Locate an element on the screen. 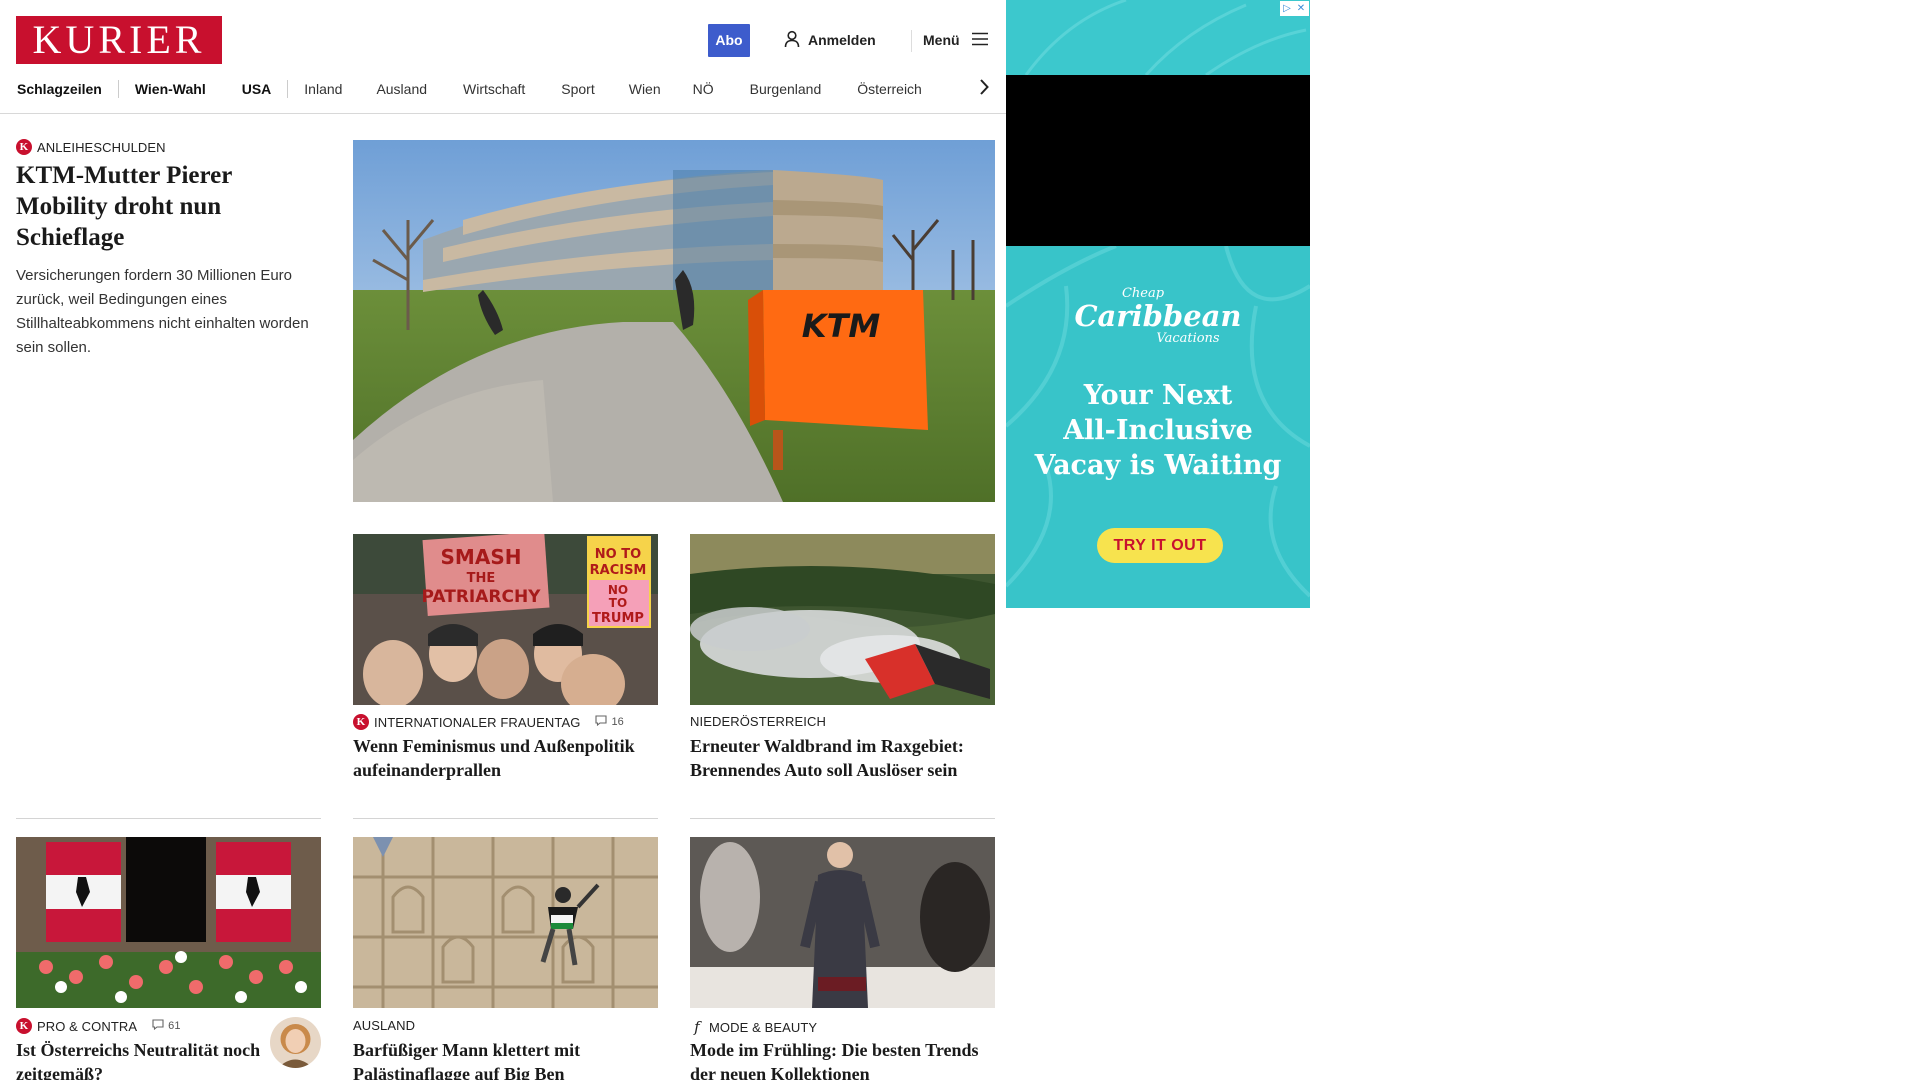  user-icon is located at coordinates (792, 40).